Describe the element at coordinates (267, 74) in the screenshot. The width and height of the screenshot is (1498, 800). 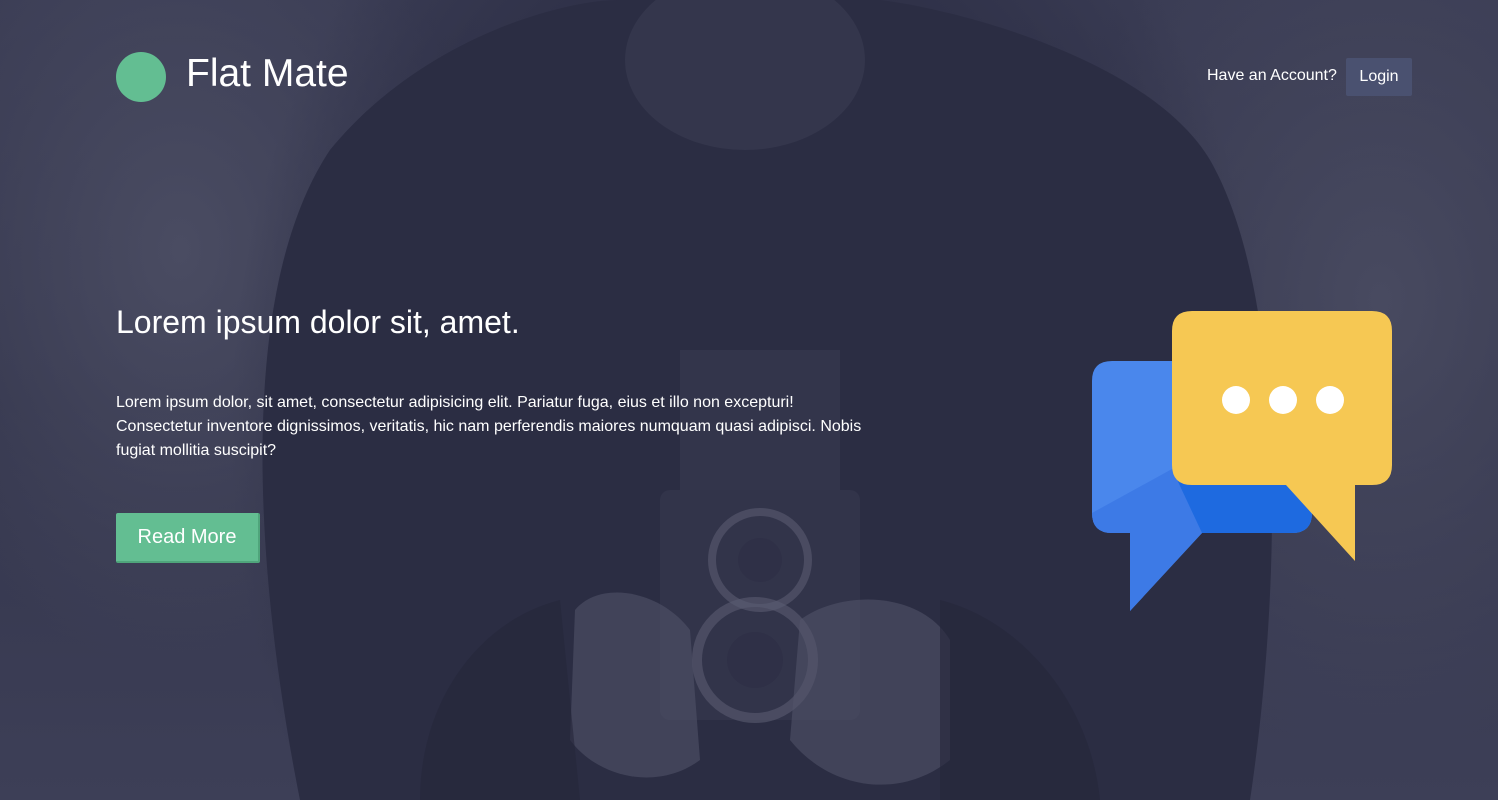
I see `brand-name: Flat Mate` at that location.